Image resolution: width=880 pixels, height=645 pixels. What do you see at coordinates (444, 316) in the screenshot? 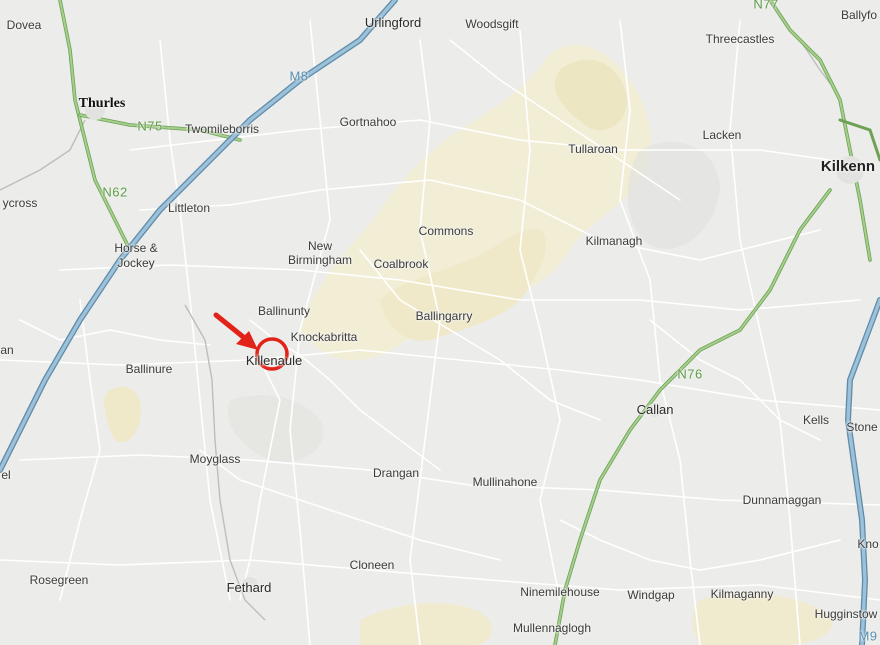
I see `place-ballingarry: Ballingarry` at bounding box center [444, 316].